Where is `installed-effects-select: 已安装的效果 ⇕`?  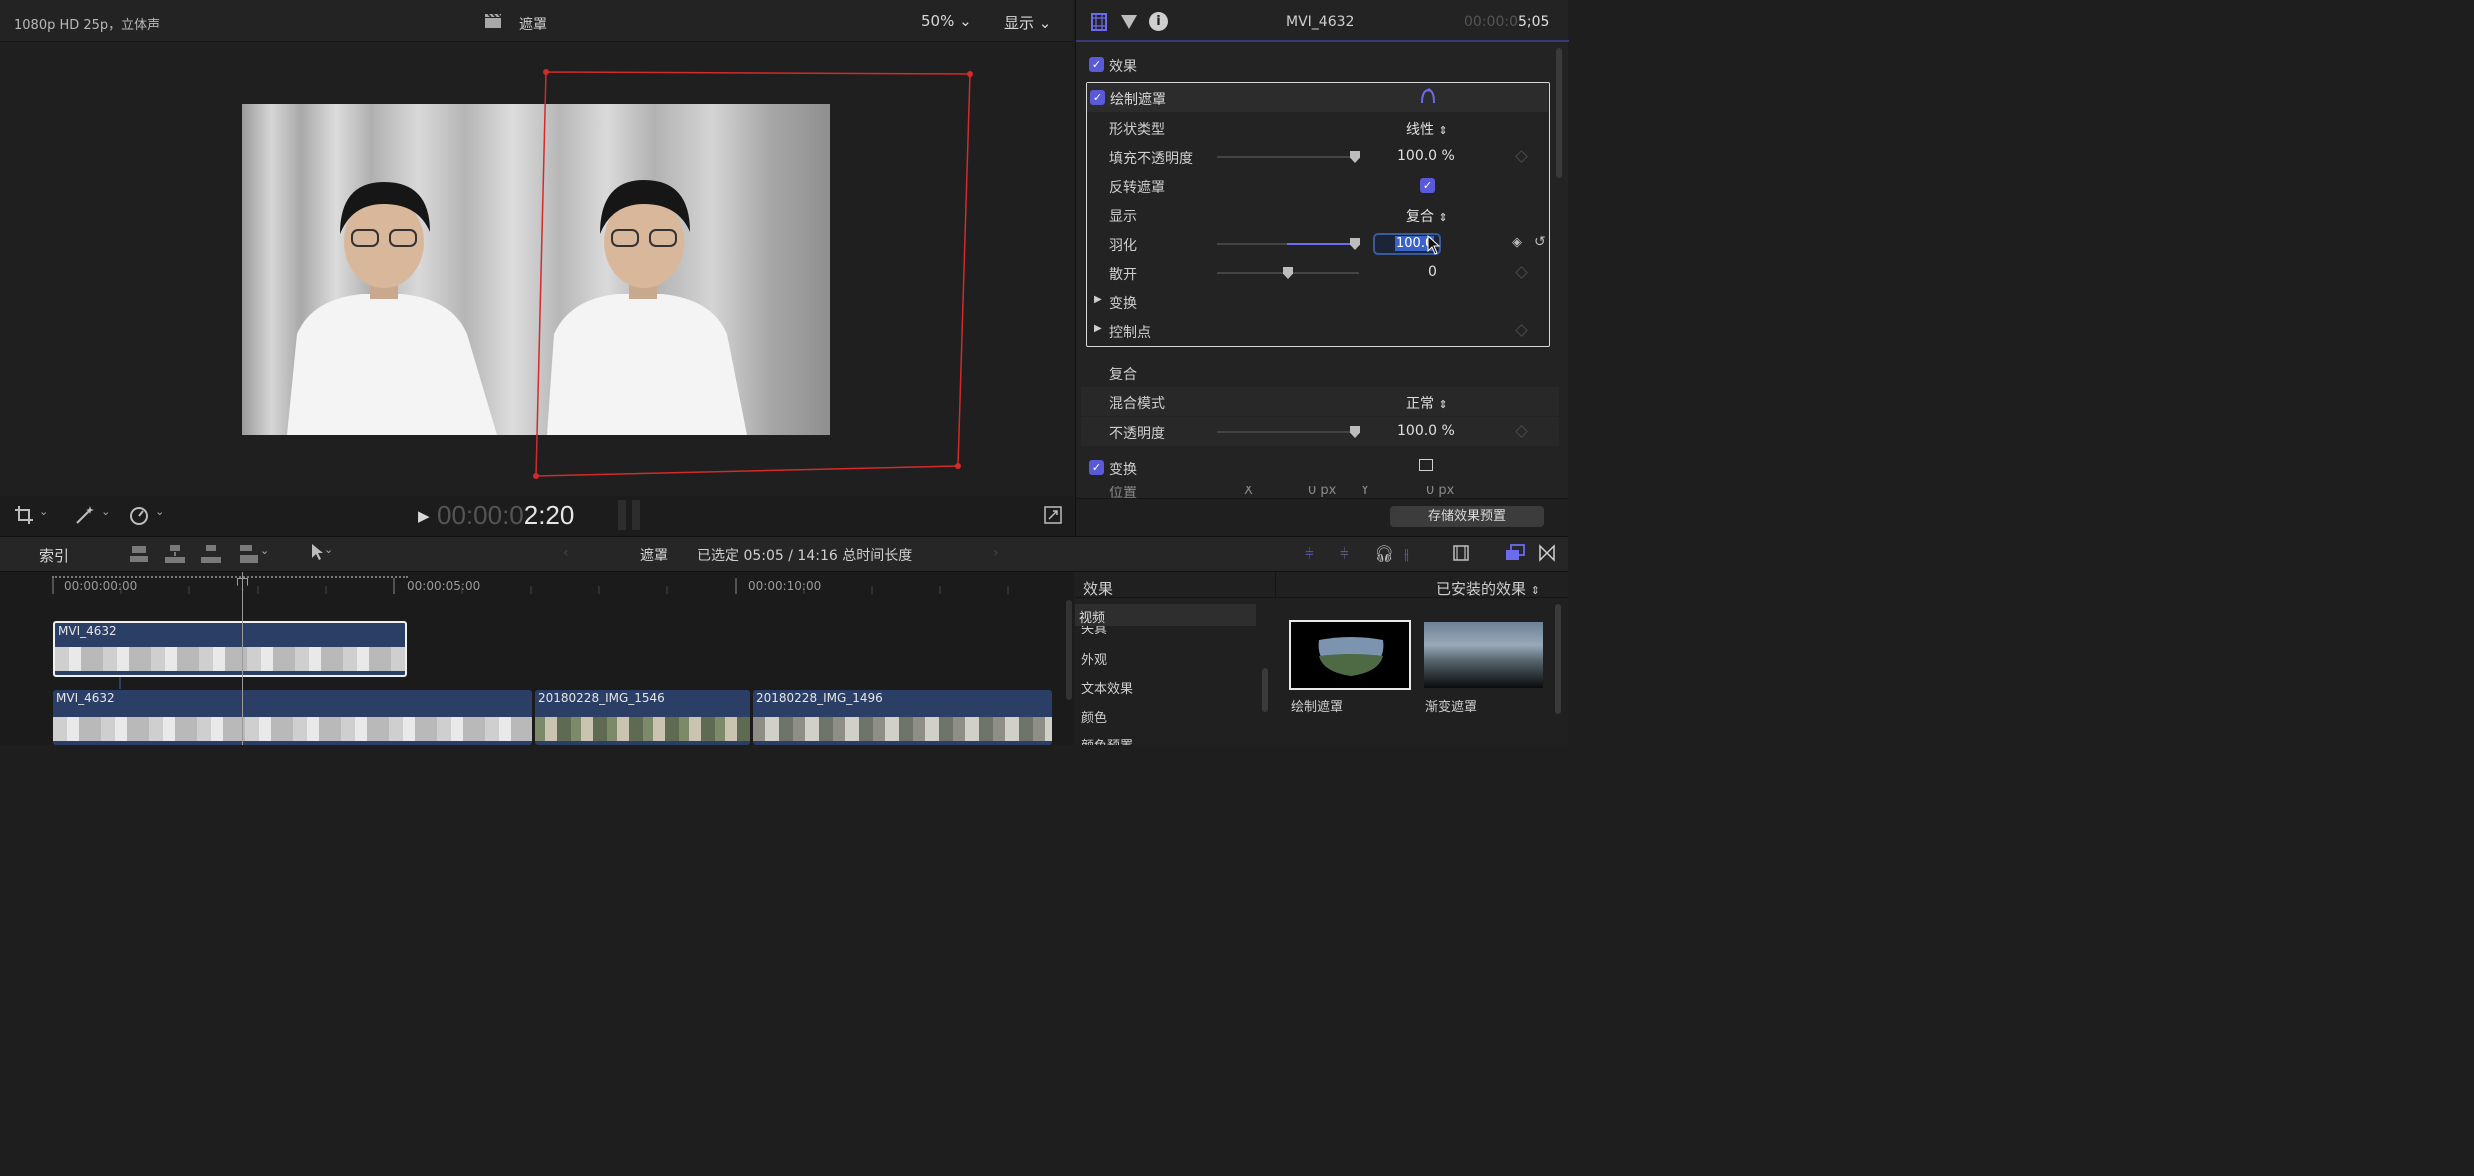 installed-effects-select: 已安装的效果 ⇕ is located at coordinates (1488, 588).